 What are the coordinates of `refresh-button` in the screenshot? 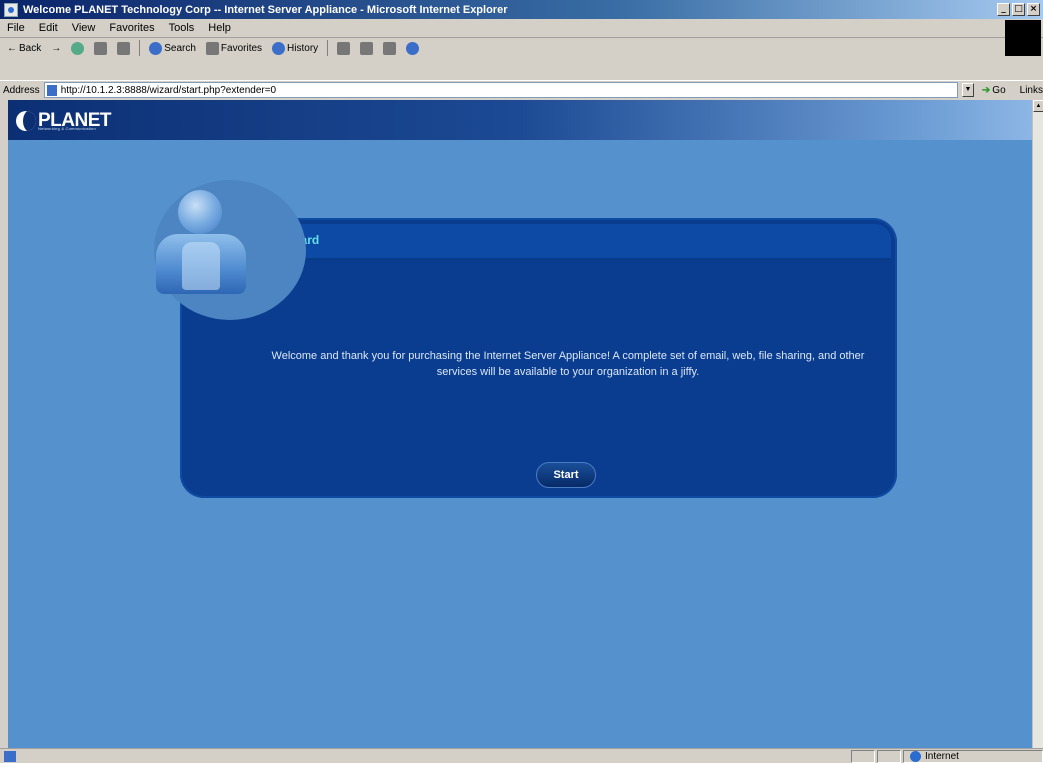 It's located at (100, 48).